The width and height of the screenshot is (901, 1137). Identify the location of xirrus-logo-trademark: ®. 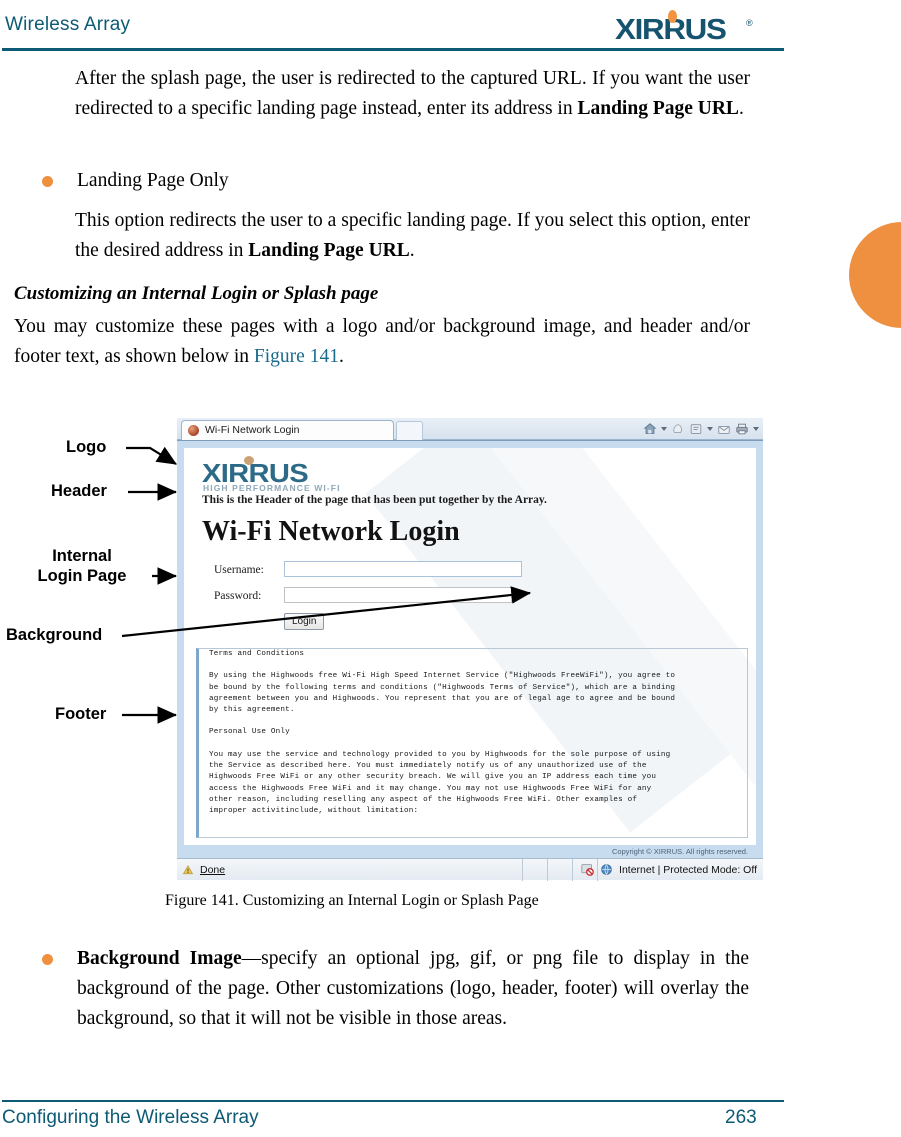
(749, 23).